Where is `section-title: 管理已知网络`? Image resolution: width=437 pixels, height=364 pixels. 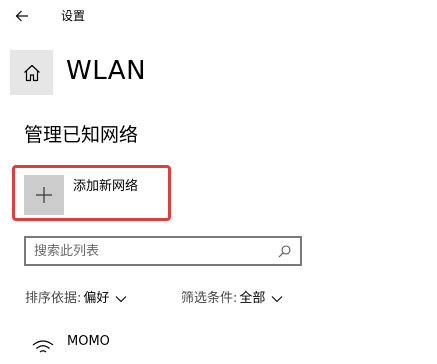 section-title: 管理已知网络 is located at coordinates (81, 135).